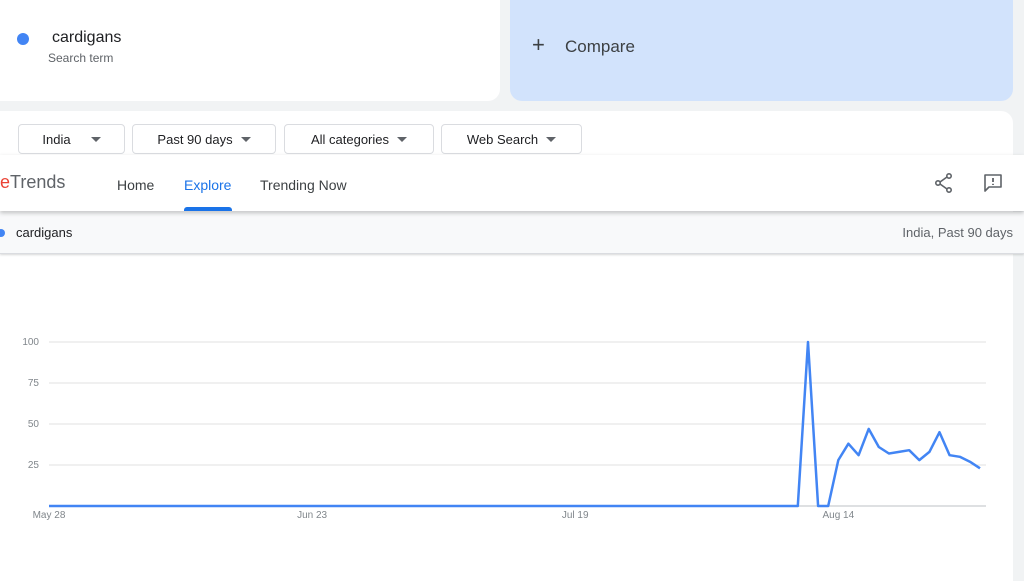 The width and height of the screenshot is (1024, 581). Describe the element at coordinates (34, 424) in the screenshot. I see `y-tick-label: 50` at that location.